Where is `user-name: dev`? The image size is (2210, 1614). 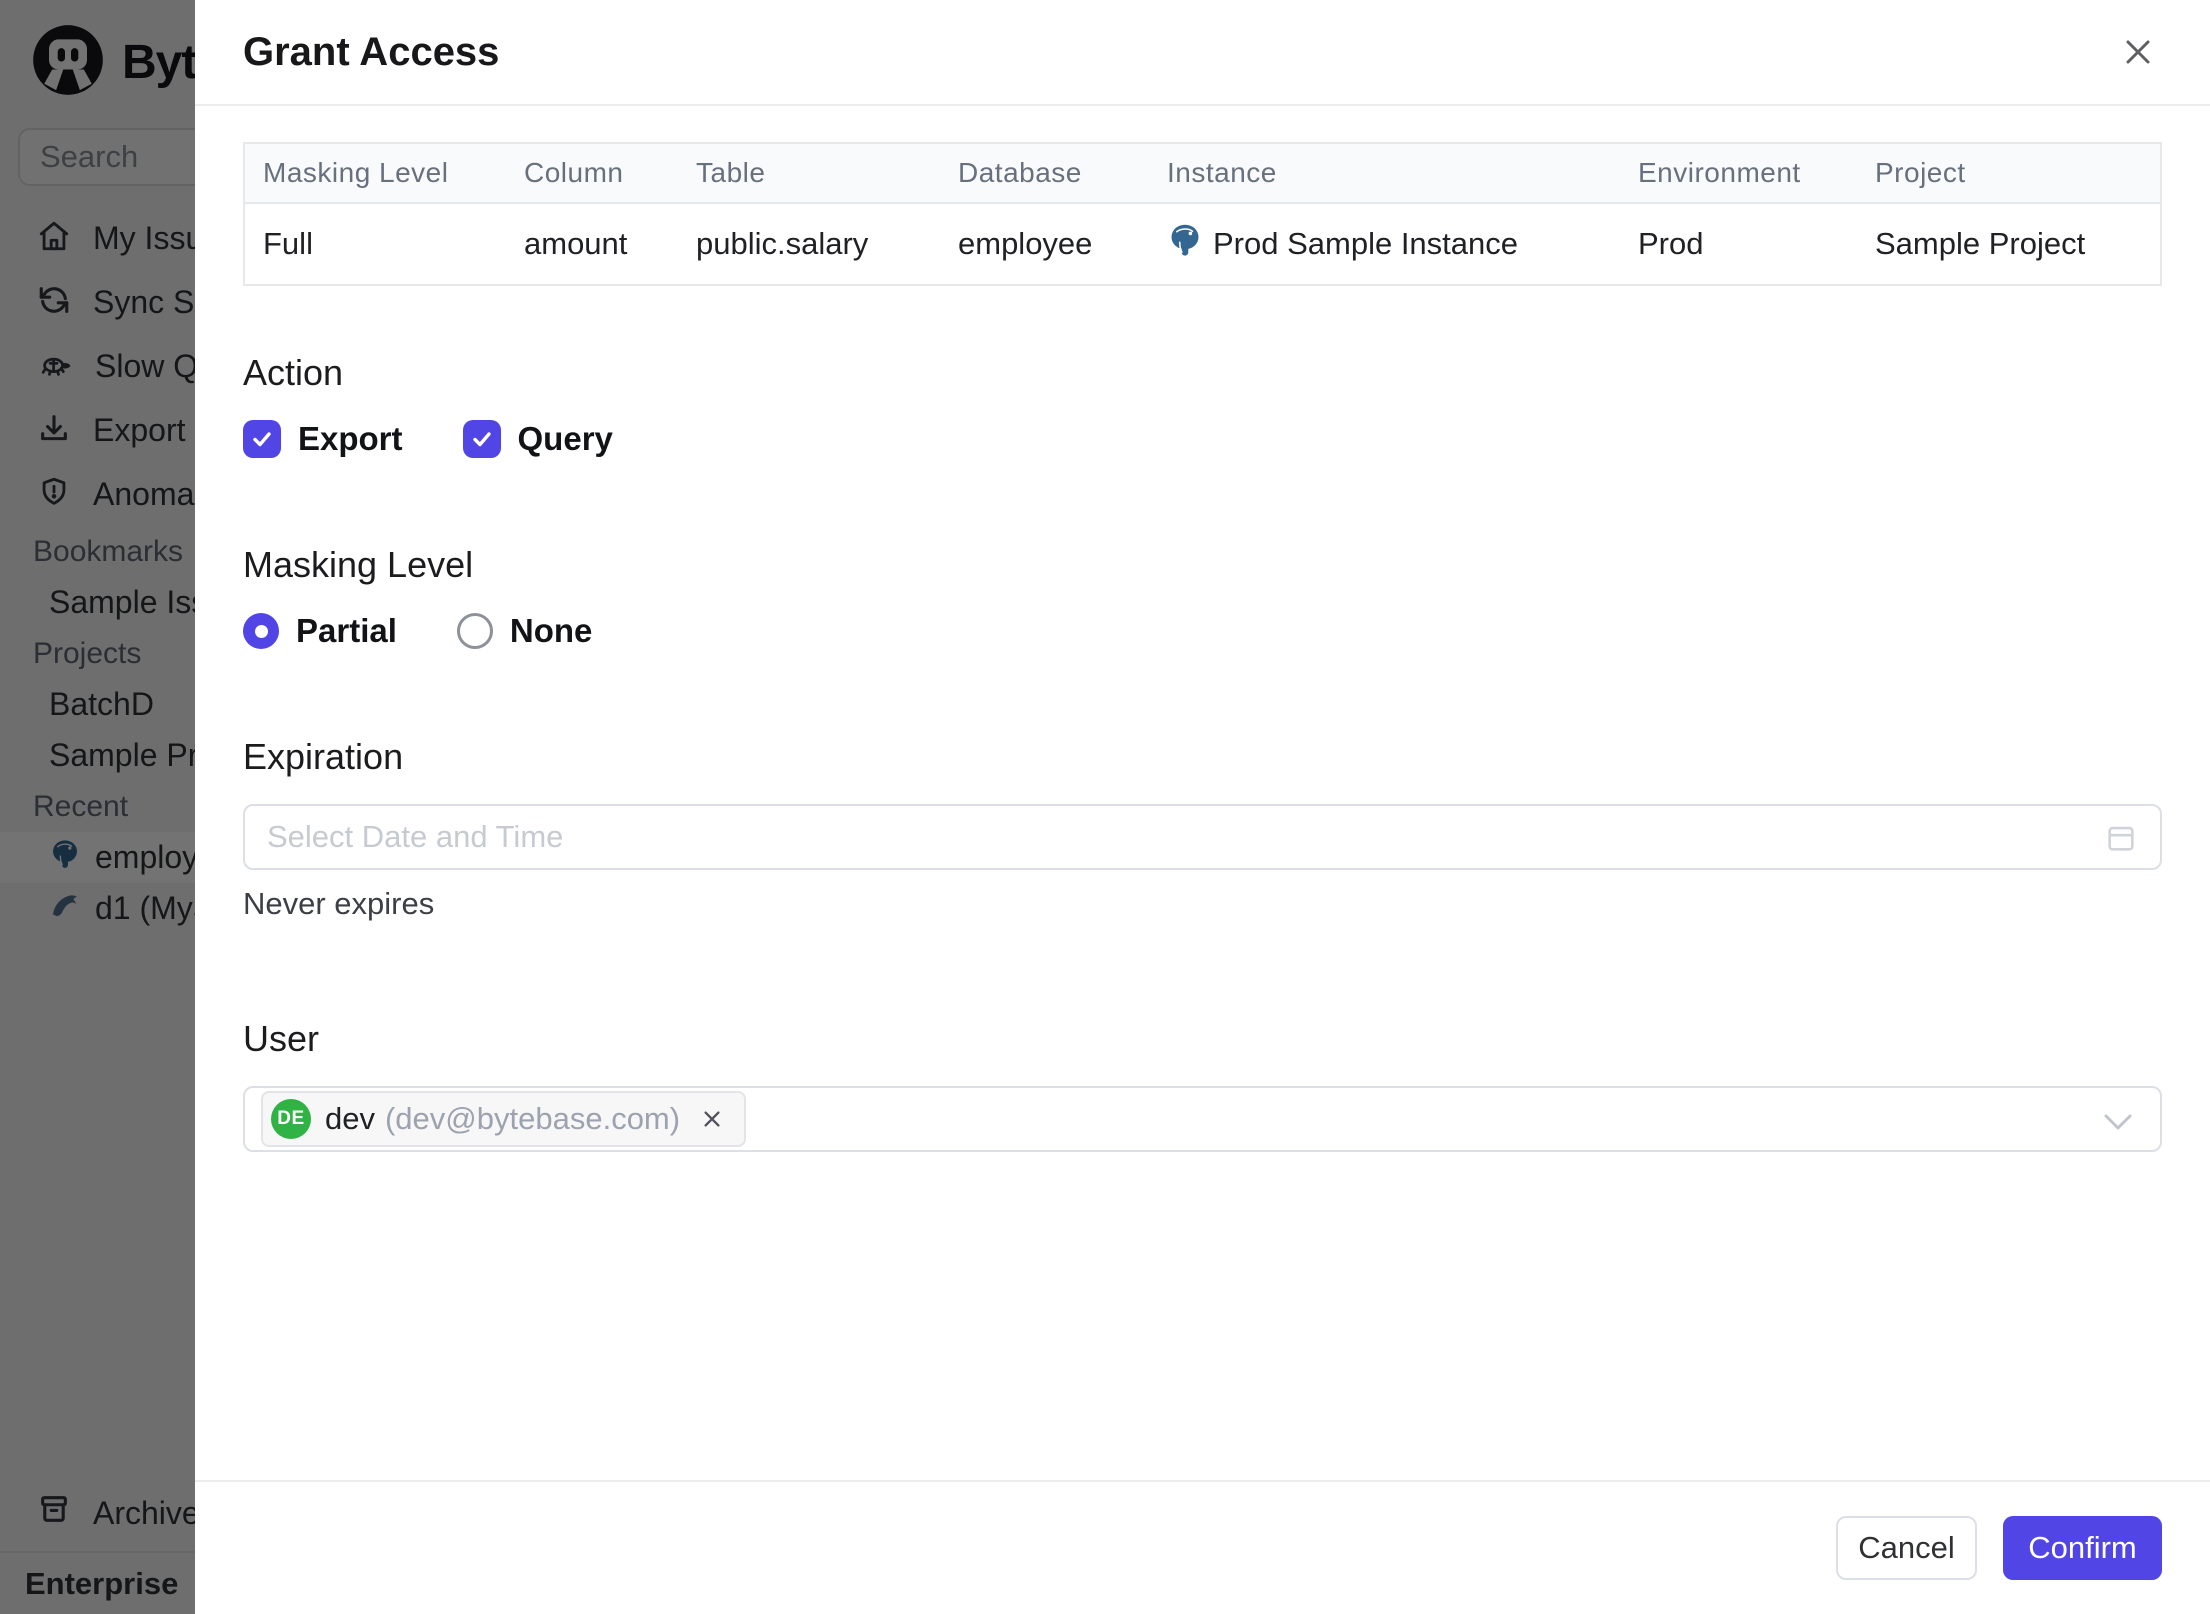
user-name: dev is located at coordinates (350, 1118).